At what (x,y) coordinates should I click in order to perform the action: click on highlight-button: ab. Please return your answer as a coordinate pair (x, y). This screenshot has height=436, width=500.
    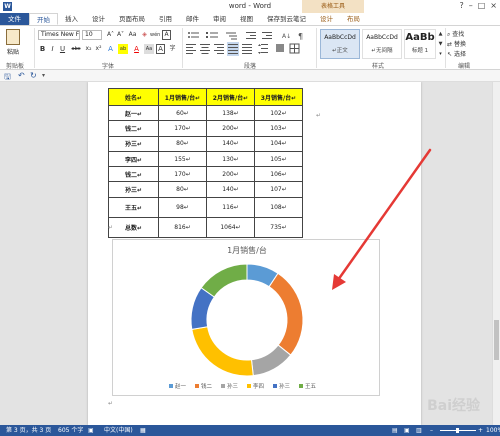
    Looking at the image, I should click on (123, 49).